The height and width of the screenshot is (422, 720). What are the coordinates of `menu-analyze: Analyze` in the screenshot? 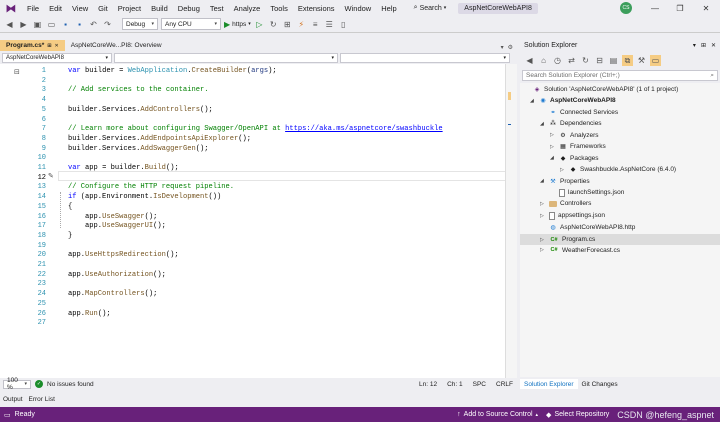 It's located at (247, 8).